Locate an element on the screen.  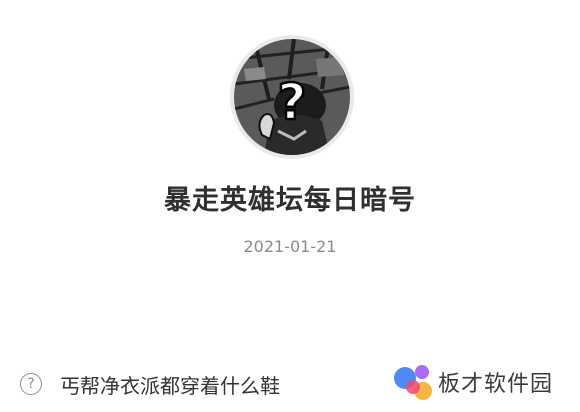
question-mark-avatar-icon: ? is located at coordinates (292, 97).